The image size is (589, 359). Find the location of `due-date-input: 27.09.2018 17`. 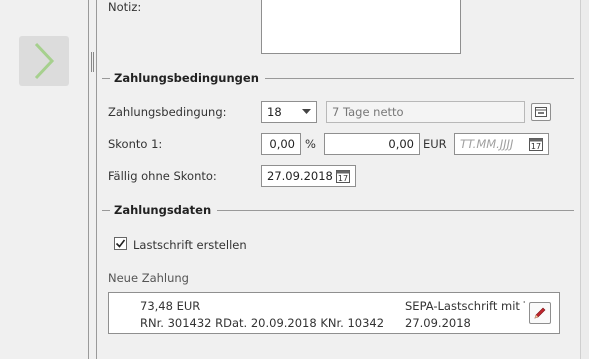

due-date-input: 27.09.2018 17 is located at coordinates (308, 176).